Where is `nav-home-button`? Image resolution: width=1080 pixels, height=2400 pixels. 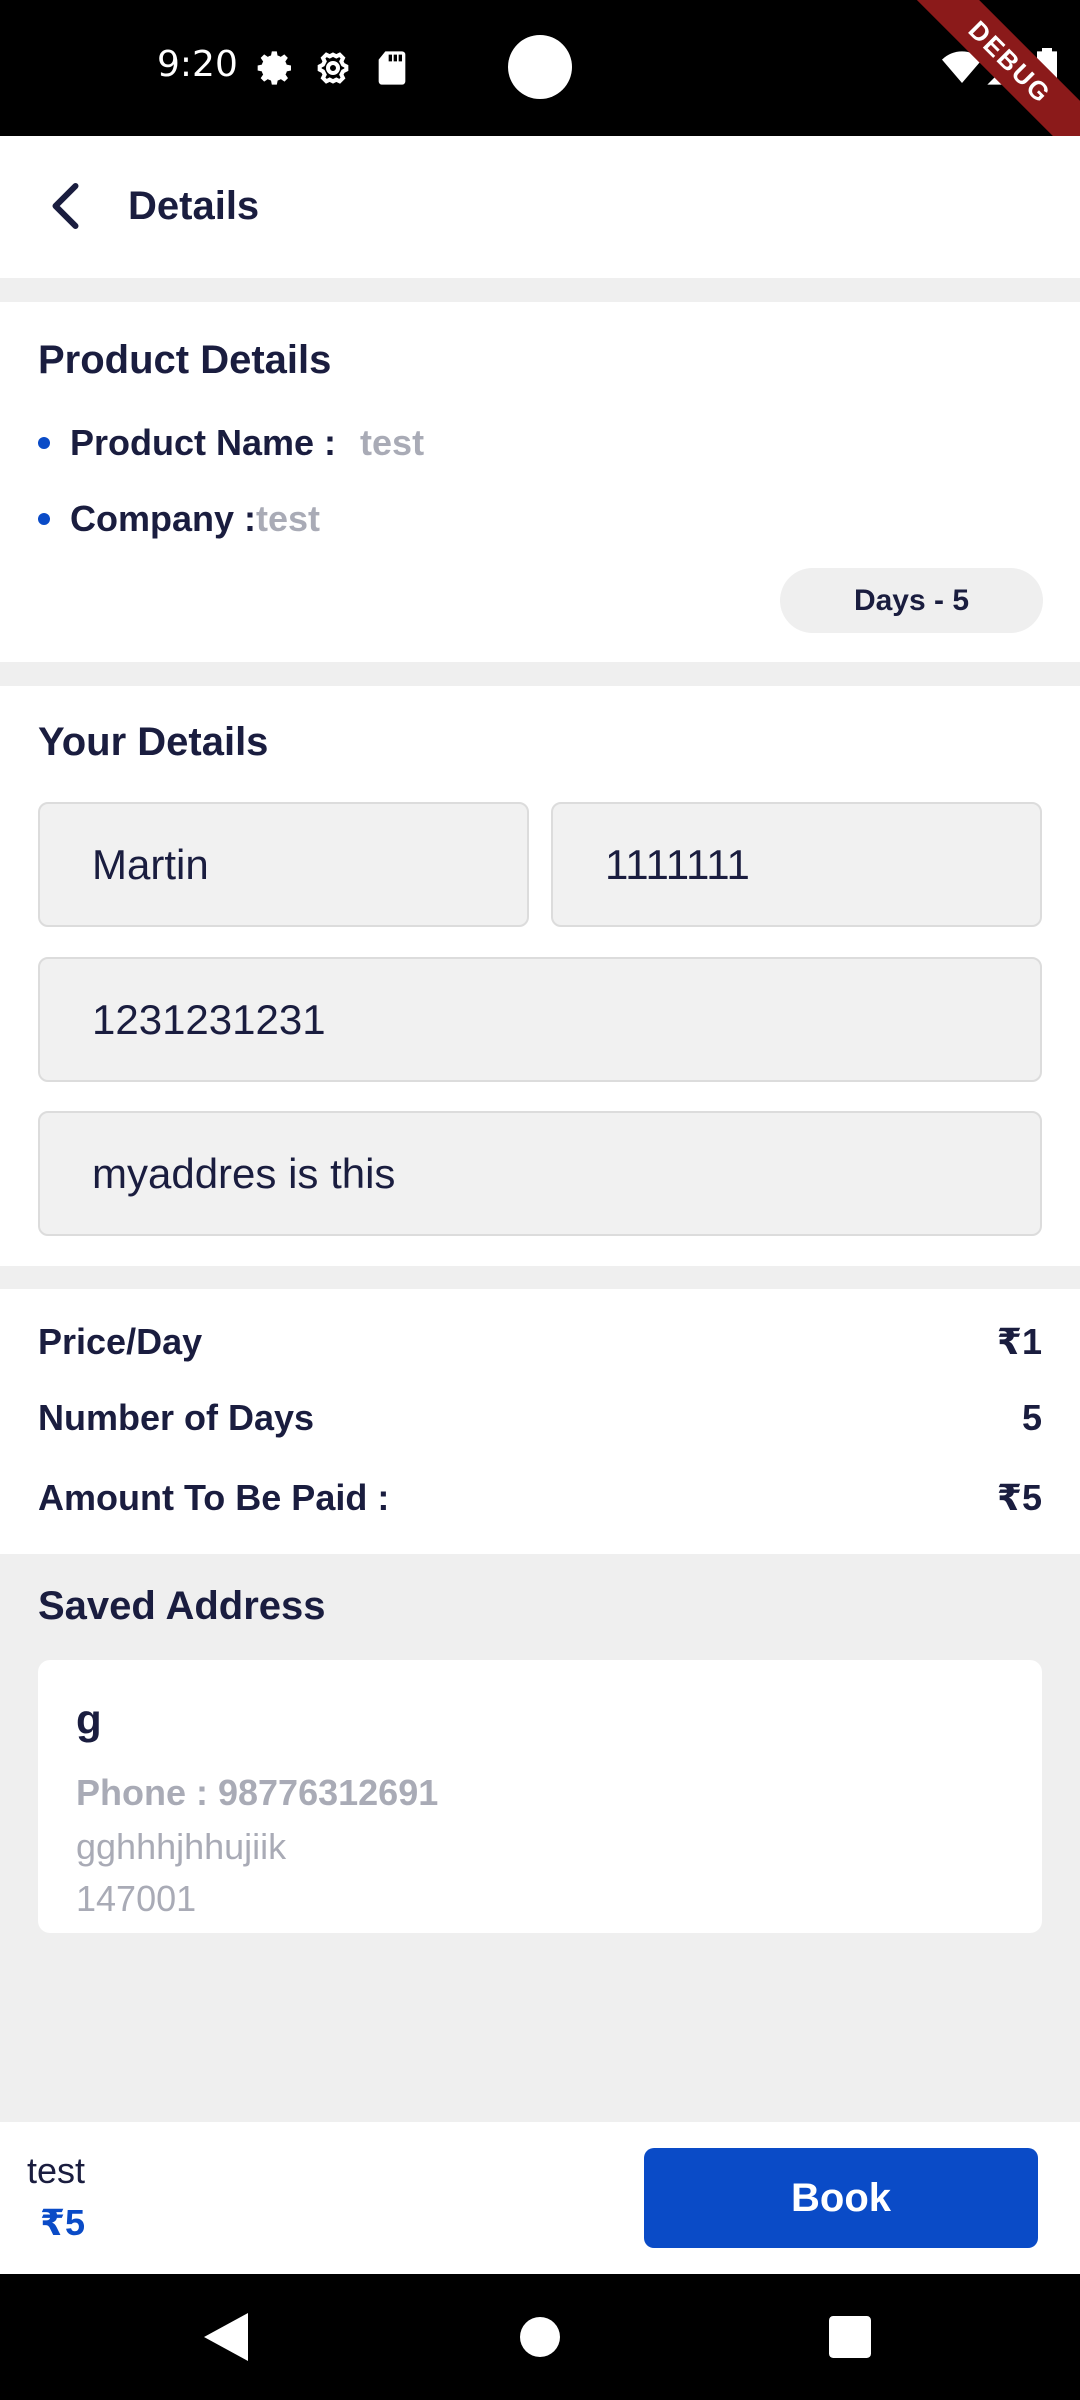
nav-home-button is located at coordinates (540, 2337).